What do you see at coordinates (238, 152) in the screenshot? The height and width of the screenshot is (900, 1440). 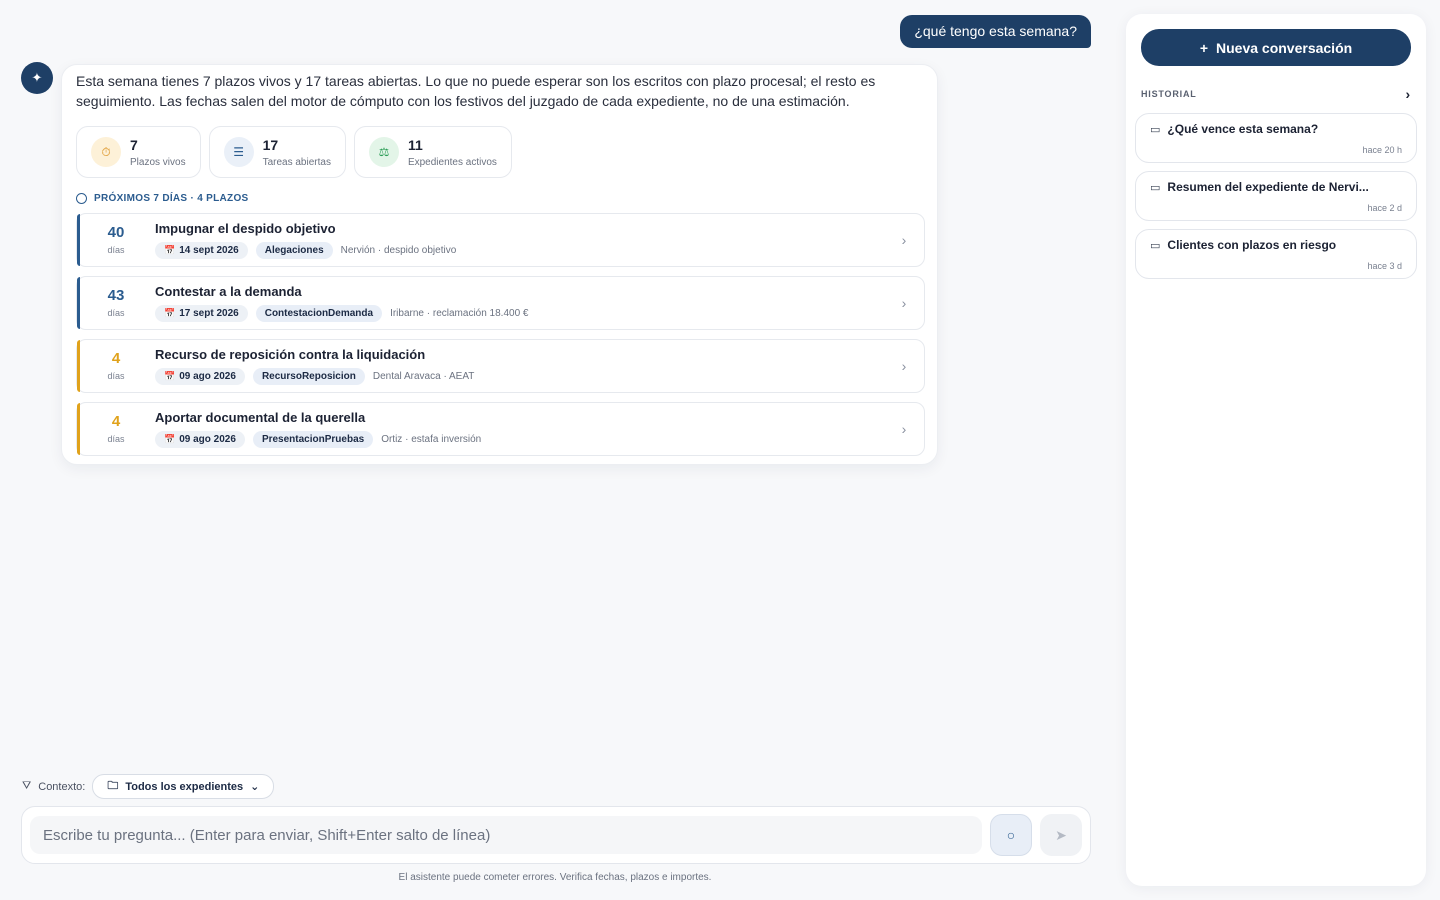 I see `checklist-icon: ☰` at bounding box center [238, 152].